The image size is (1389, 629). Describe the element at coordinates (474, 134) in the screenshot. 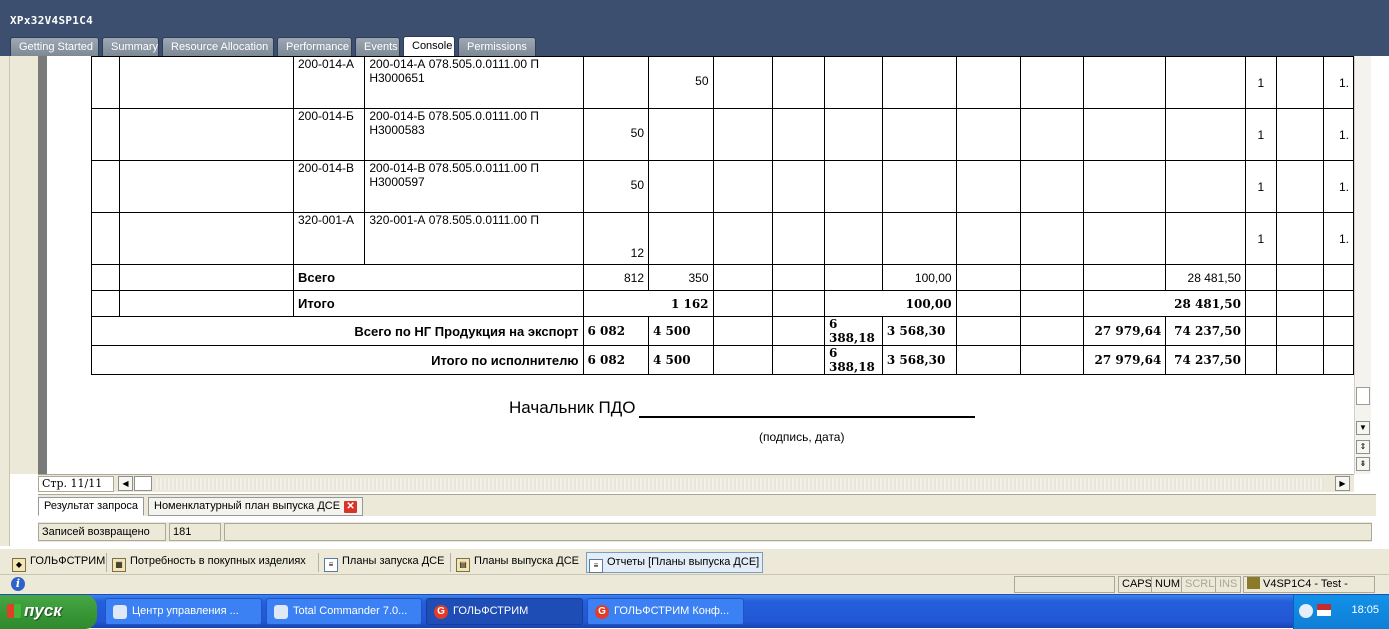

I see `table-cell: 200-014-Б 078.505.0.0111.00 П Н3000583` at that location.